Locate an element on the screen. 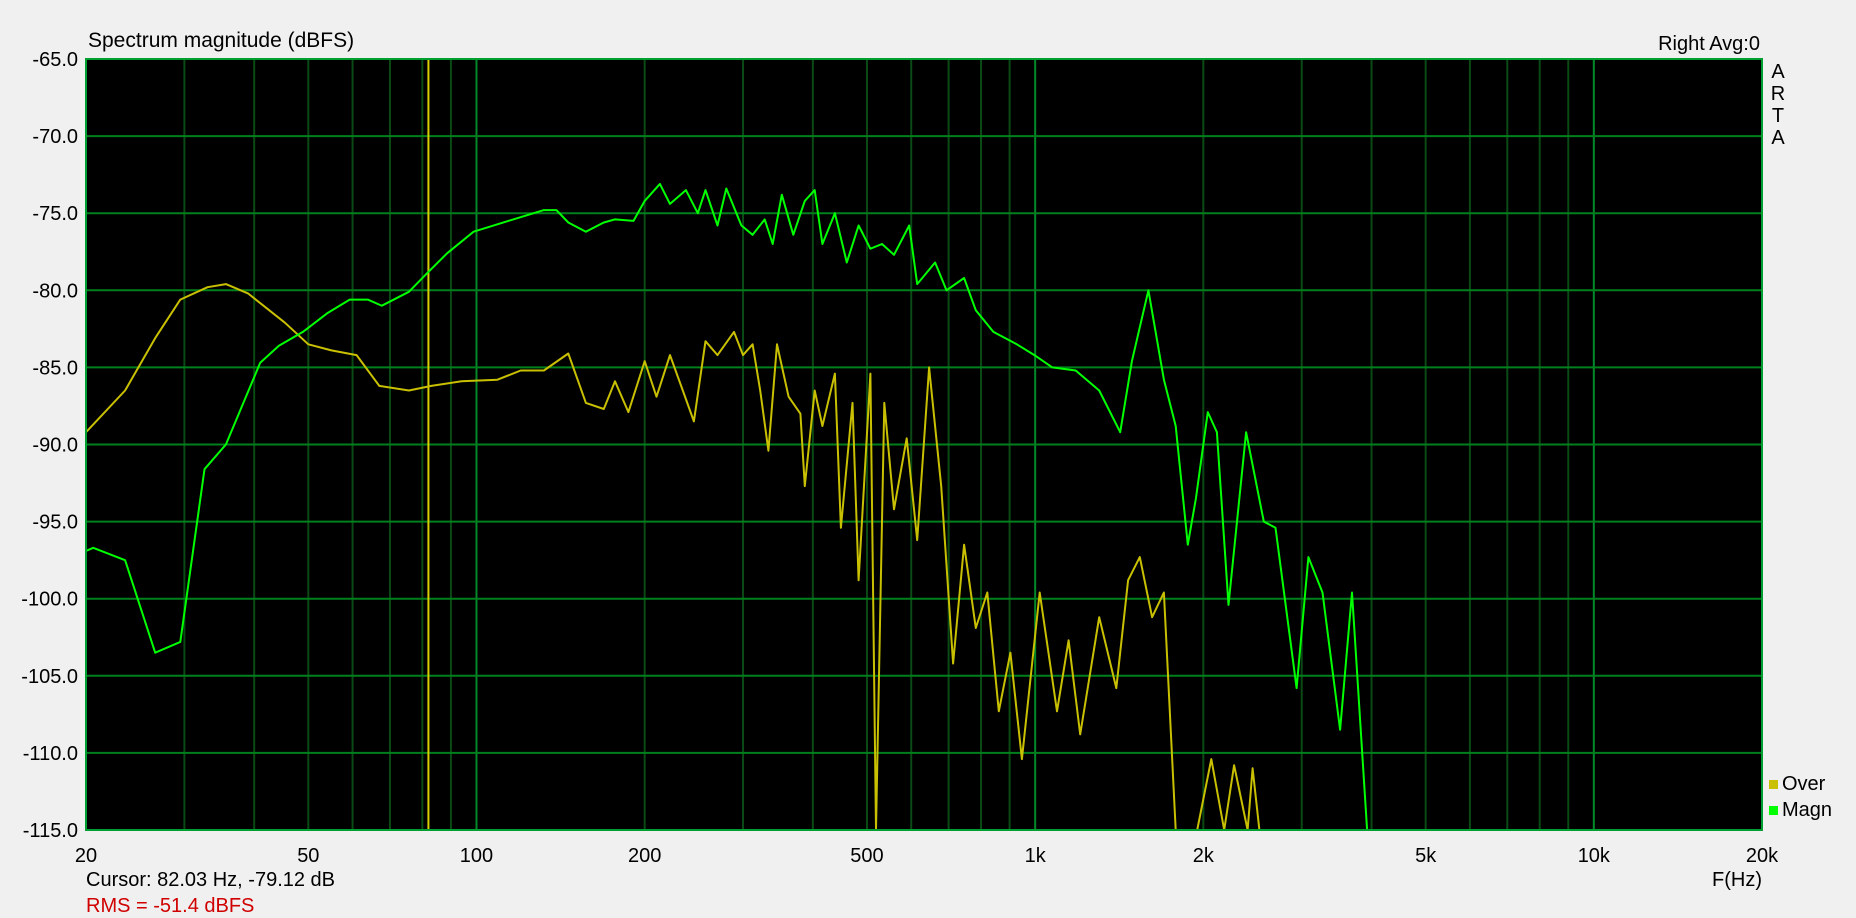  y-tick-label: -85.0 is located at coordinates (55, 368).